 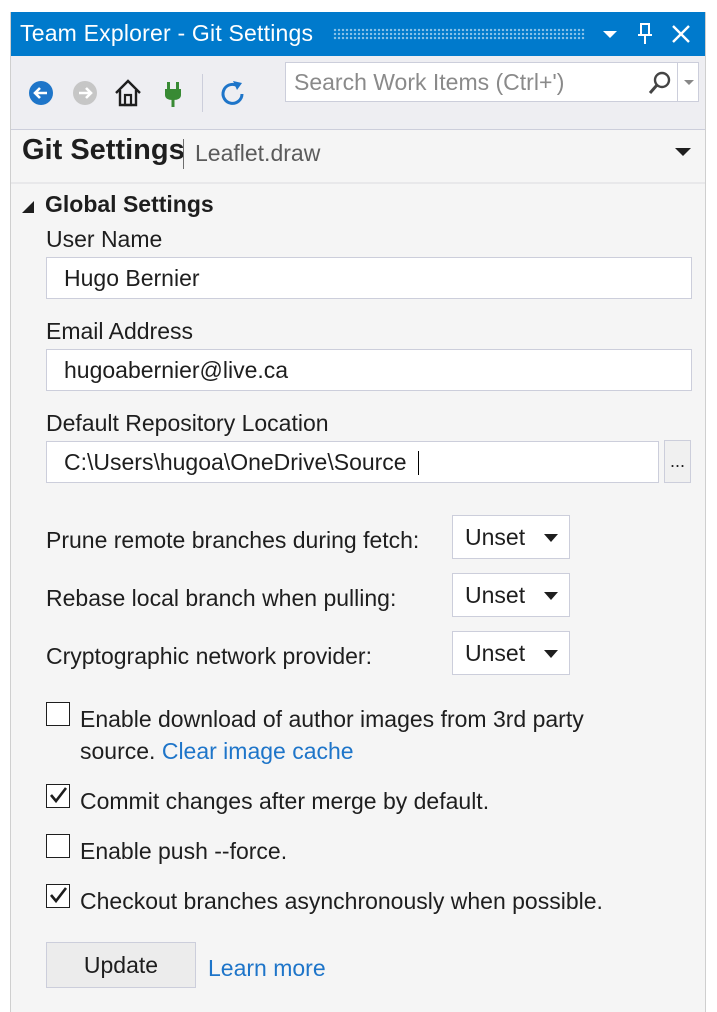 I want to click on clear-image-cache-link: Clear image cache, so click(x=258, y=751).